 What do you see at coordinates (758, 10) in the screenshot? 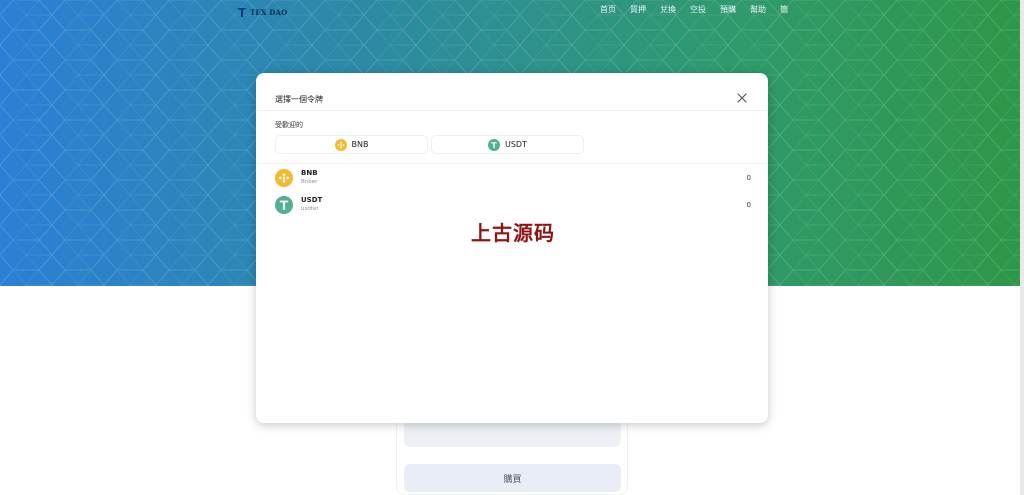
I see `nav-help: 幫助` at bounding box center [758, 10].